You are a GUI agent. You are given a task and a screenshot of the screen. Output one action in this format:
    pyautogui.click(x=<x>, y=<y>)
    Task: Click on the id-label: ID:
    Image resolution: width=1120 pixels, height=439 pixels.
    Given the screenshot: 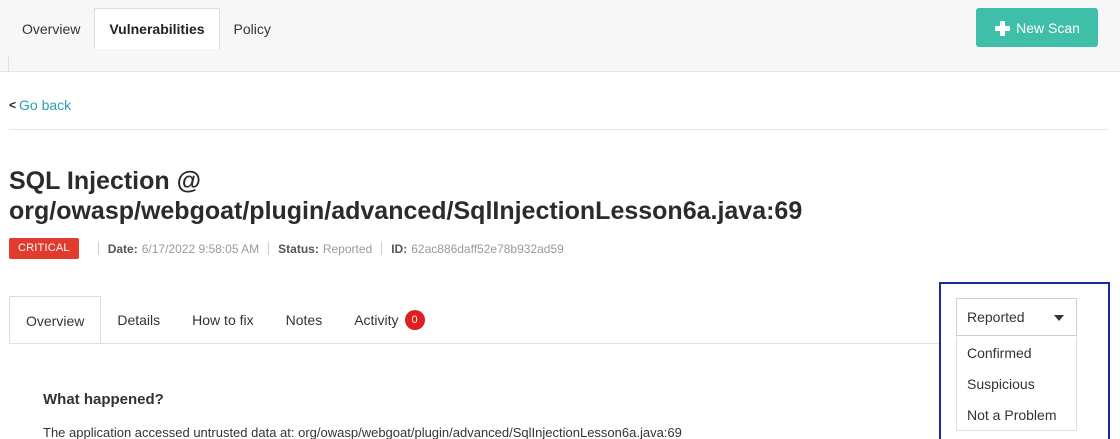 What is the action you would take?
    pyautogui.click(x=399, y=248)
    